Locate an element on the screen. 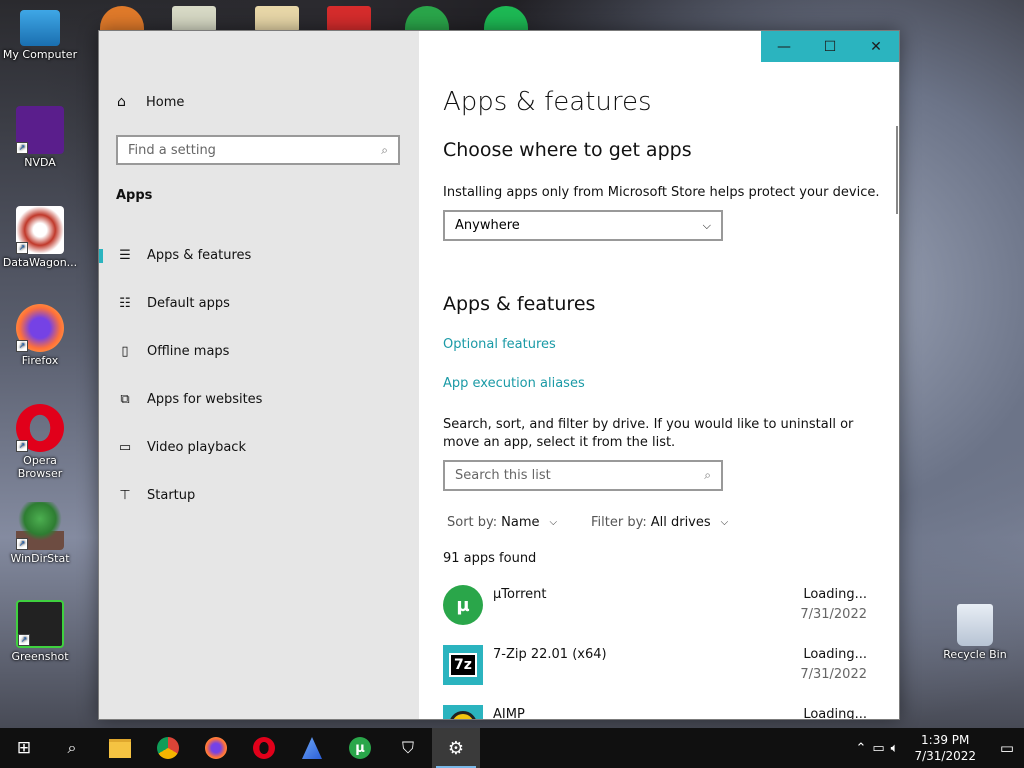  folder-icon is located at coordinates (120, 748).